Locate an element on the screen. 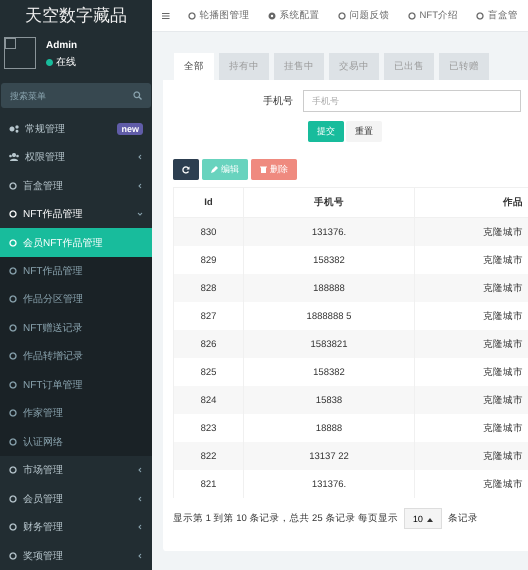 The width and height of the screenshot is (528, 570). avatar is located at coordinates (20, 53).